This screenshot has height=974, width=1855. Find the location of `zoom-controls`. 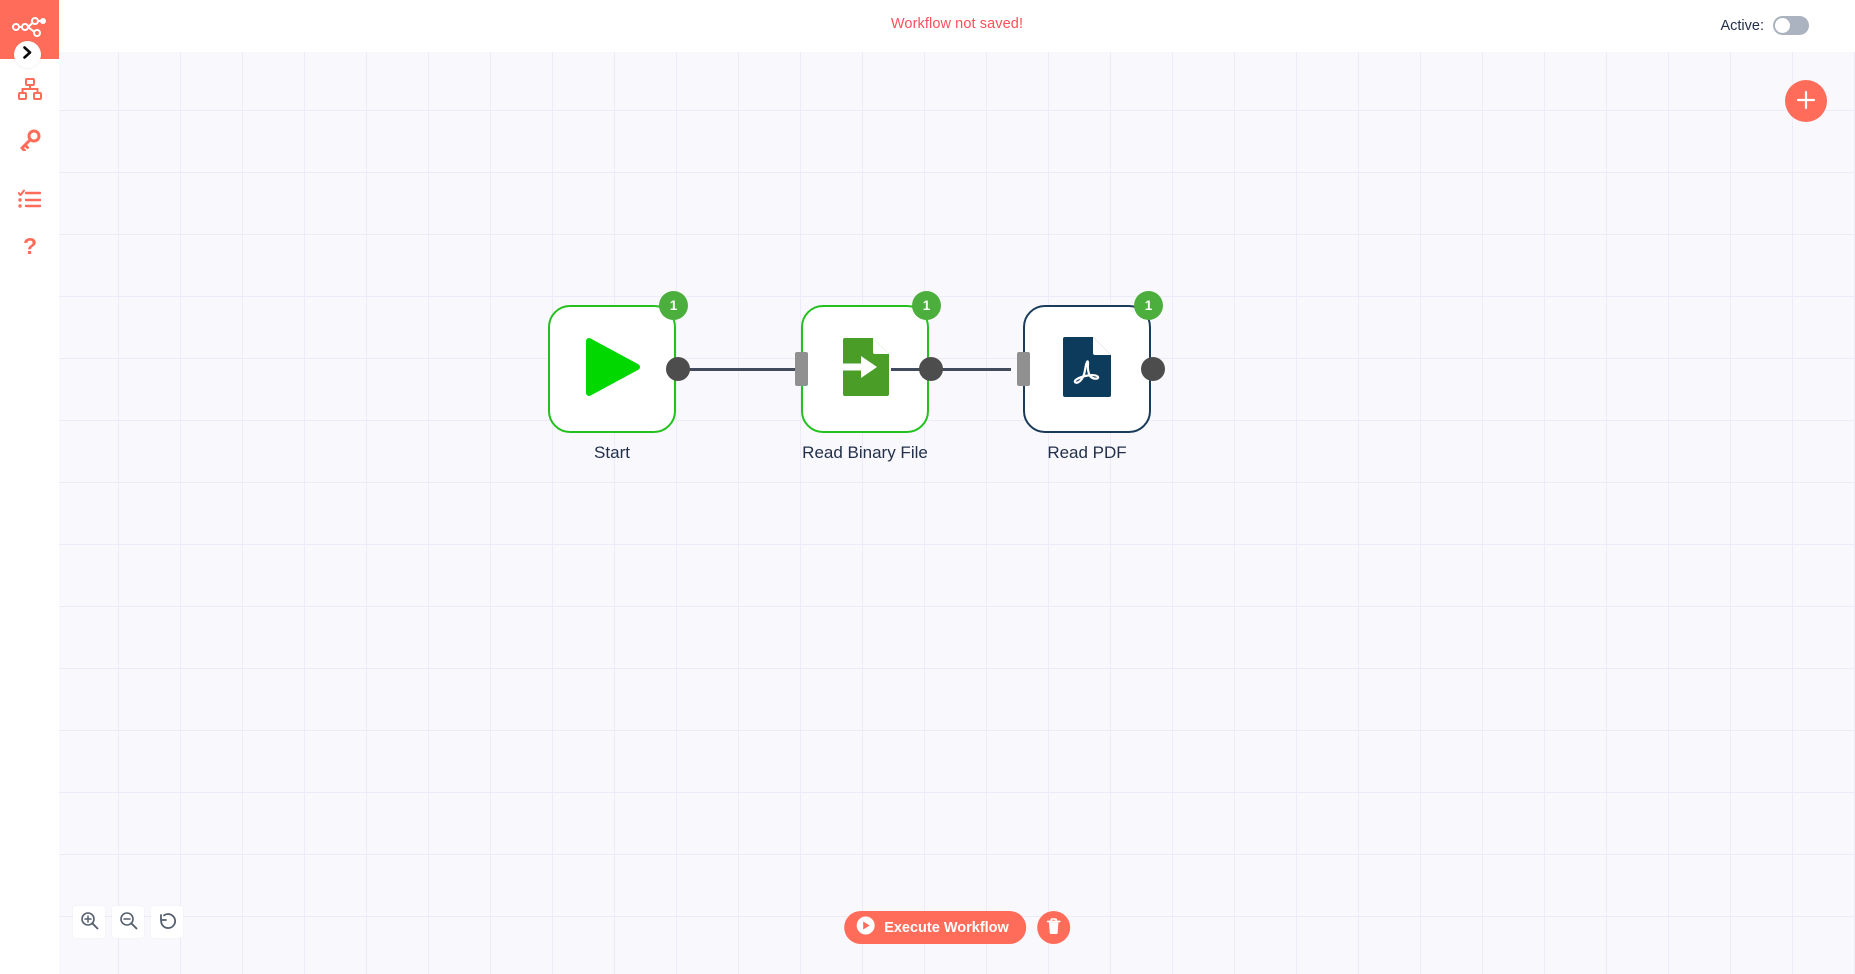

zoom-controls is located at coordinates (128, 922).